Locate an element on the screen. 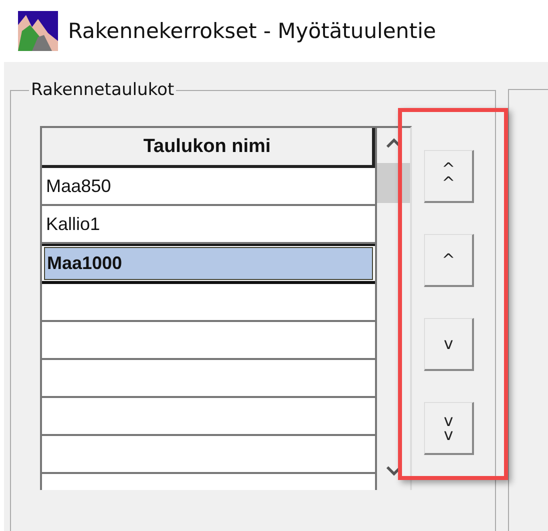 This screenshot has height=531, width=548. group-title: Rakennetaulukot is located at coordinates (103, 90).